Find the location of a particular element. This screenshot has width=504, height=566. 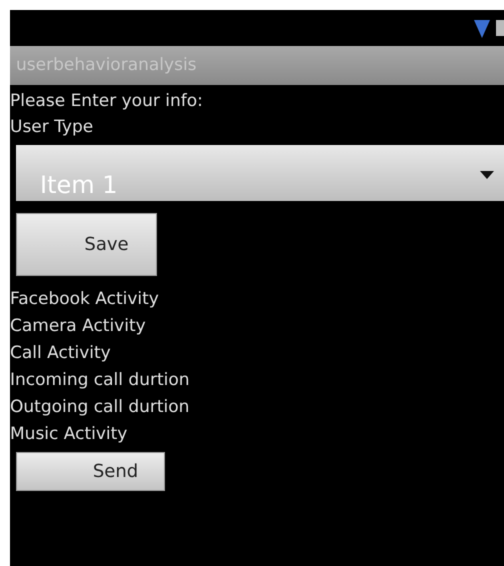

prompt-text: Please Enter your info: is located at coordinates (107, 101).